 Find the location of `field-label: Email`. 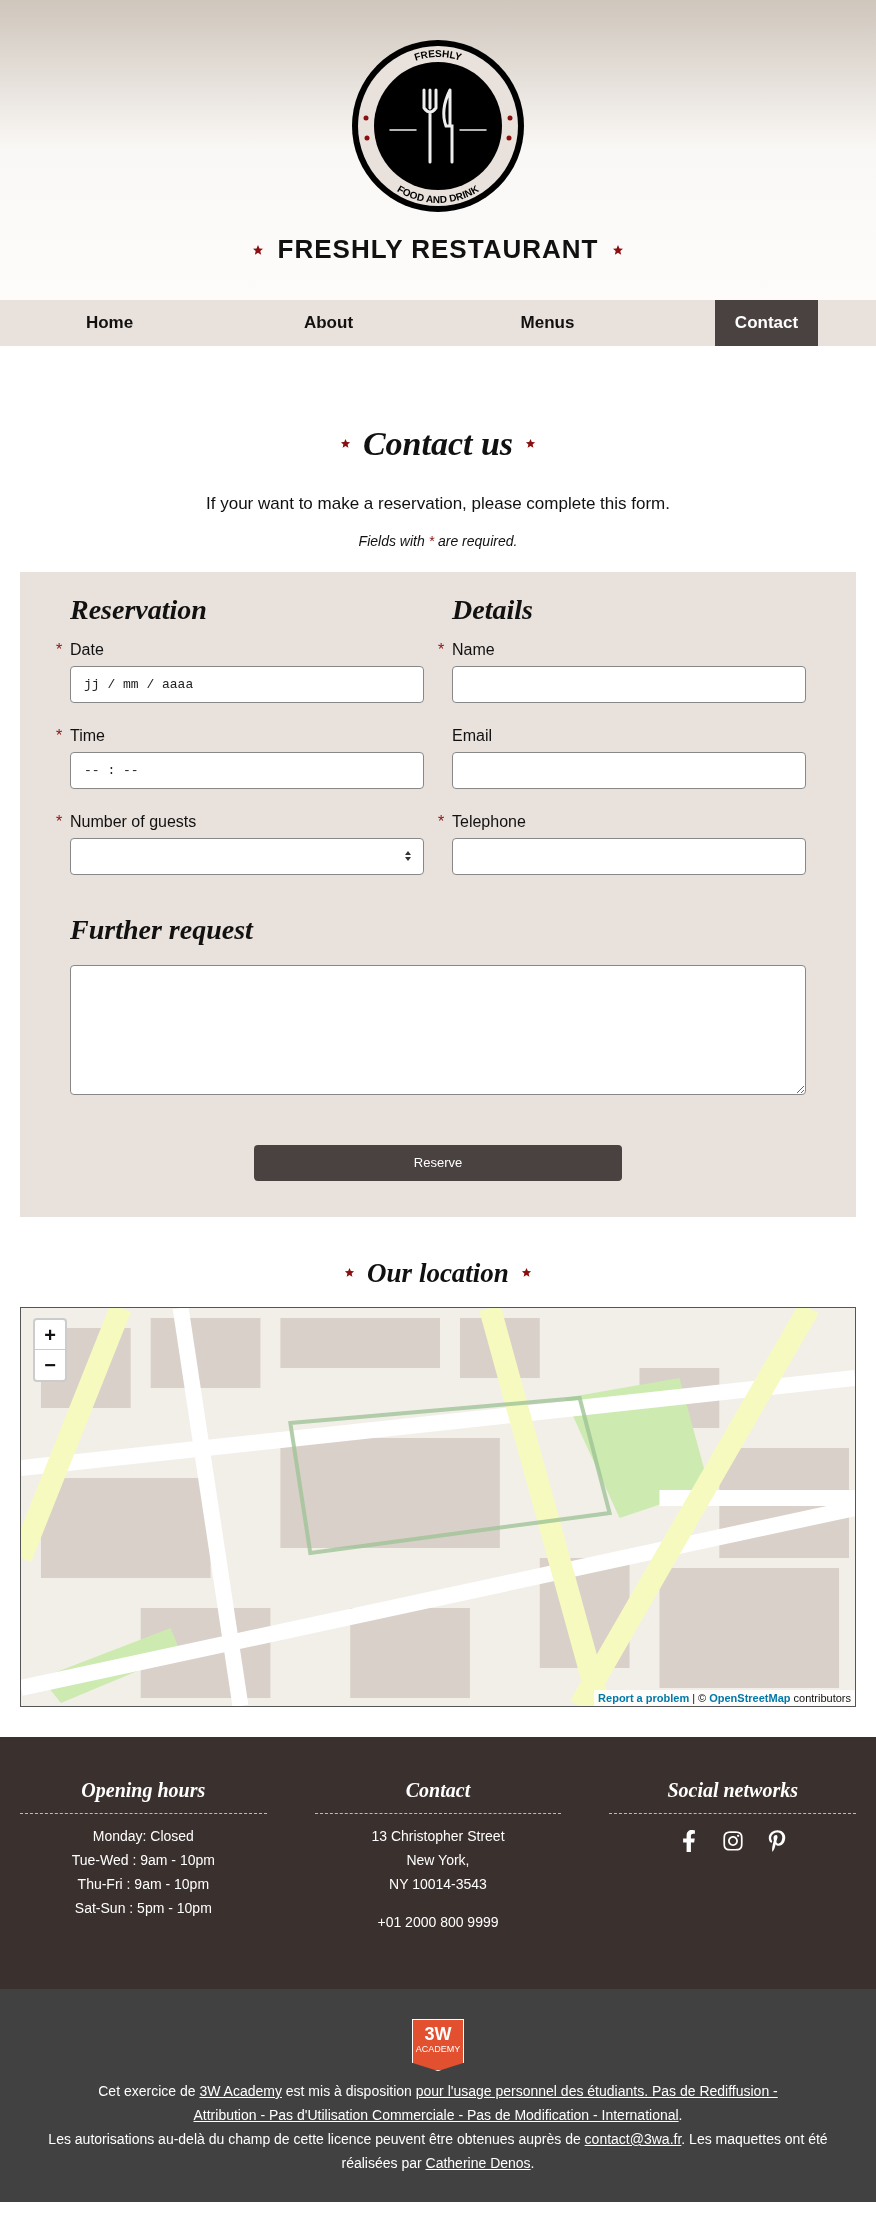

field-label: Email is located at coordinates (472, 735).